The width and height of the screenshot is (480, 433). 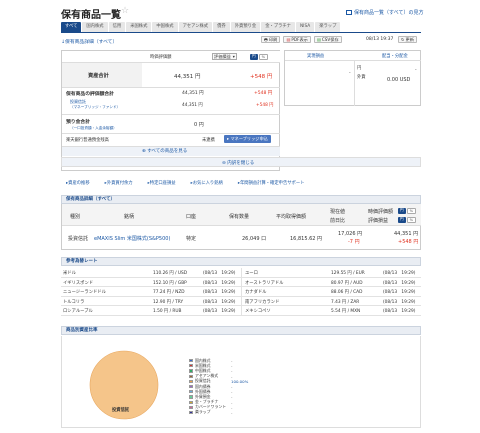 I want to click on tab-7: 外貨預り金, so click(x=245, y=27).